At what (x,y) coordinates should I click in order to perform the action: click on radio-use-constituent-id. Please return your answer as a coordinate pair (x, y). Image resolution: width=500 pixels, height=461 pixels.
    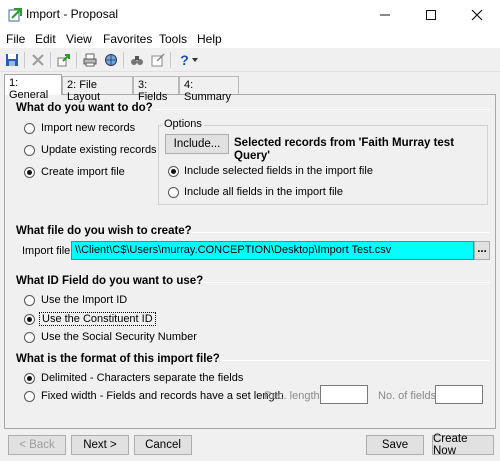
    Looking at the image, I should click on (29, 319).